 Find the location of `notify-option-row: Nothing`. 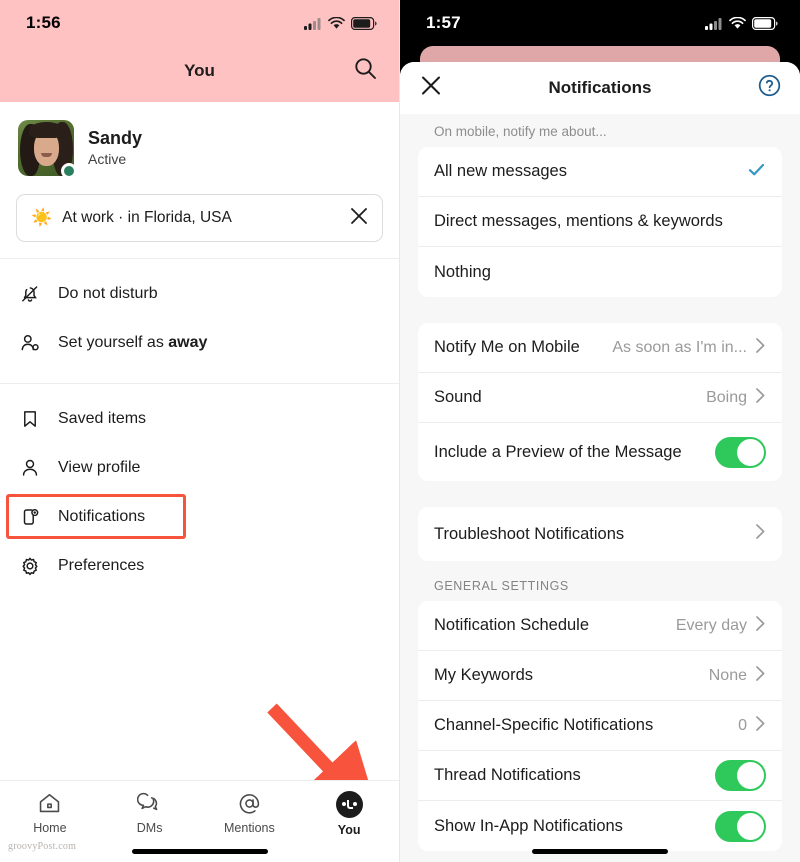

notify-option-row: Nothing is located at coordinates (600, 272).